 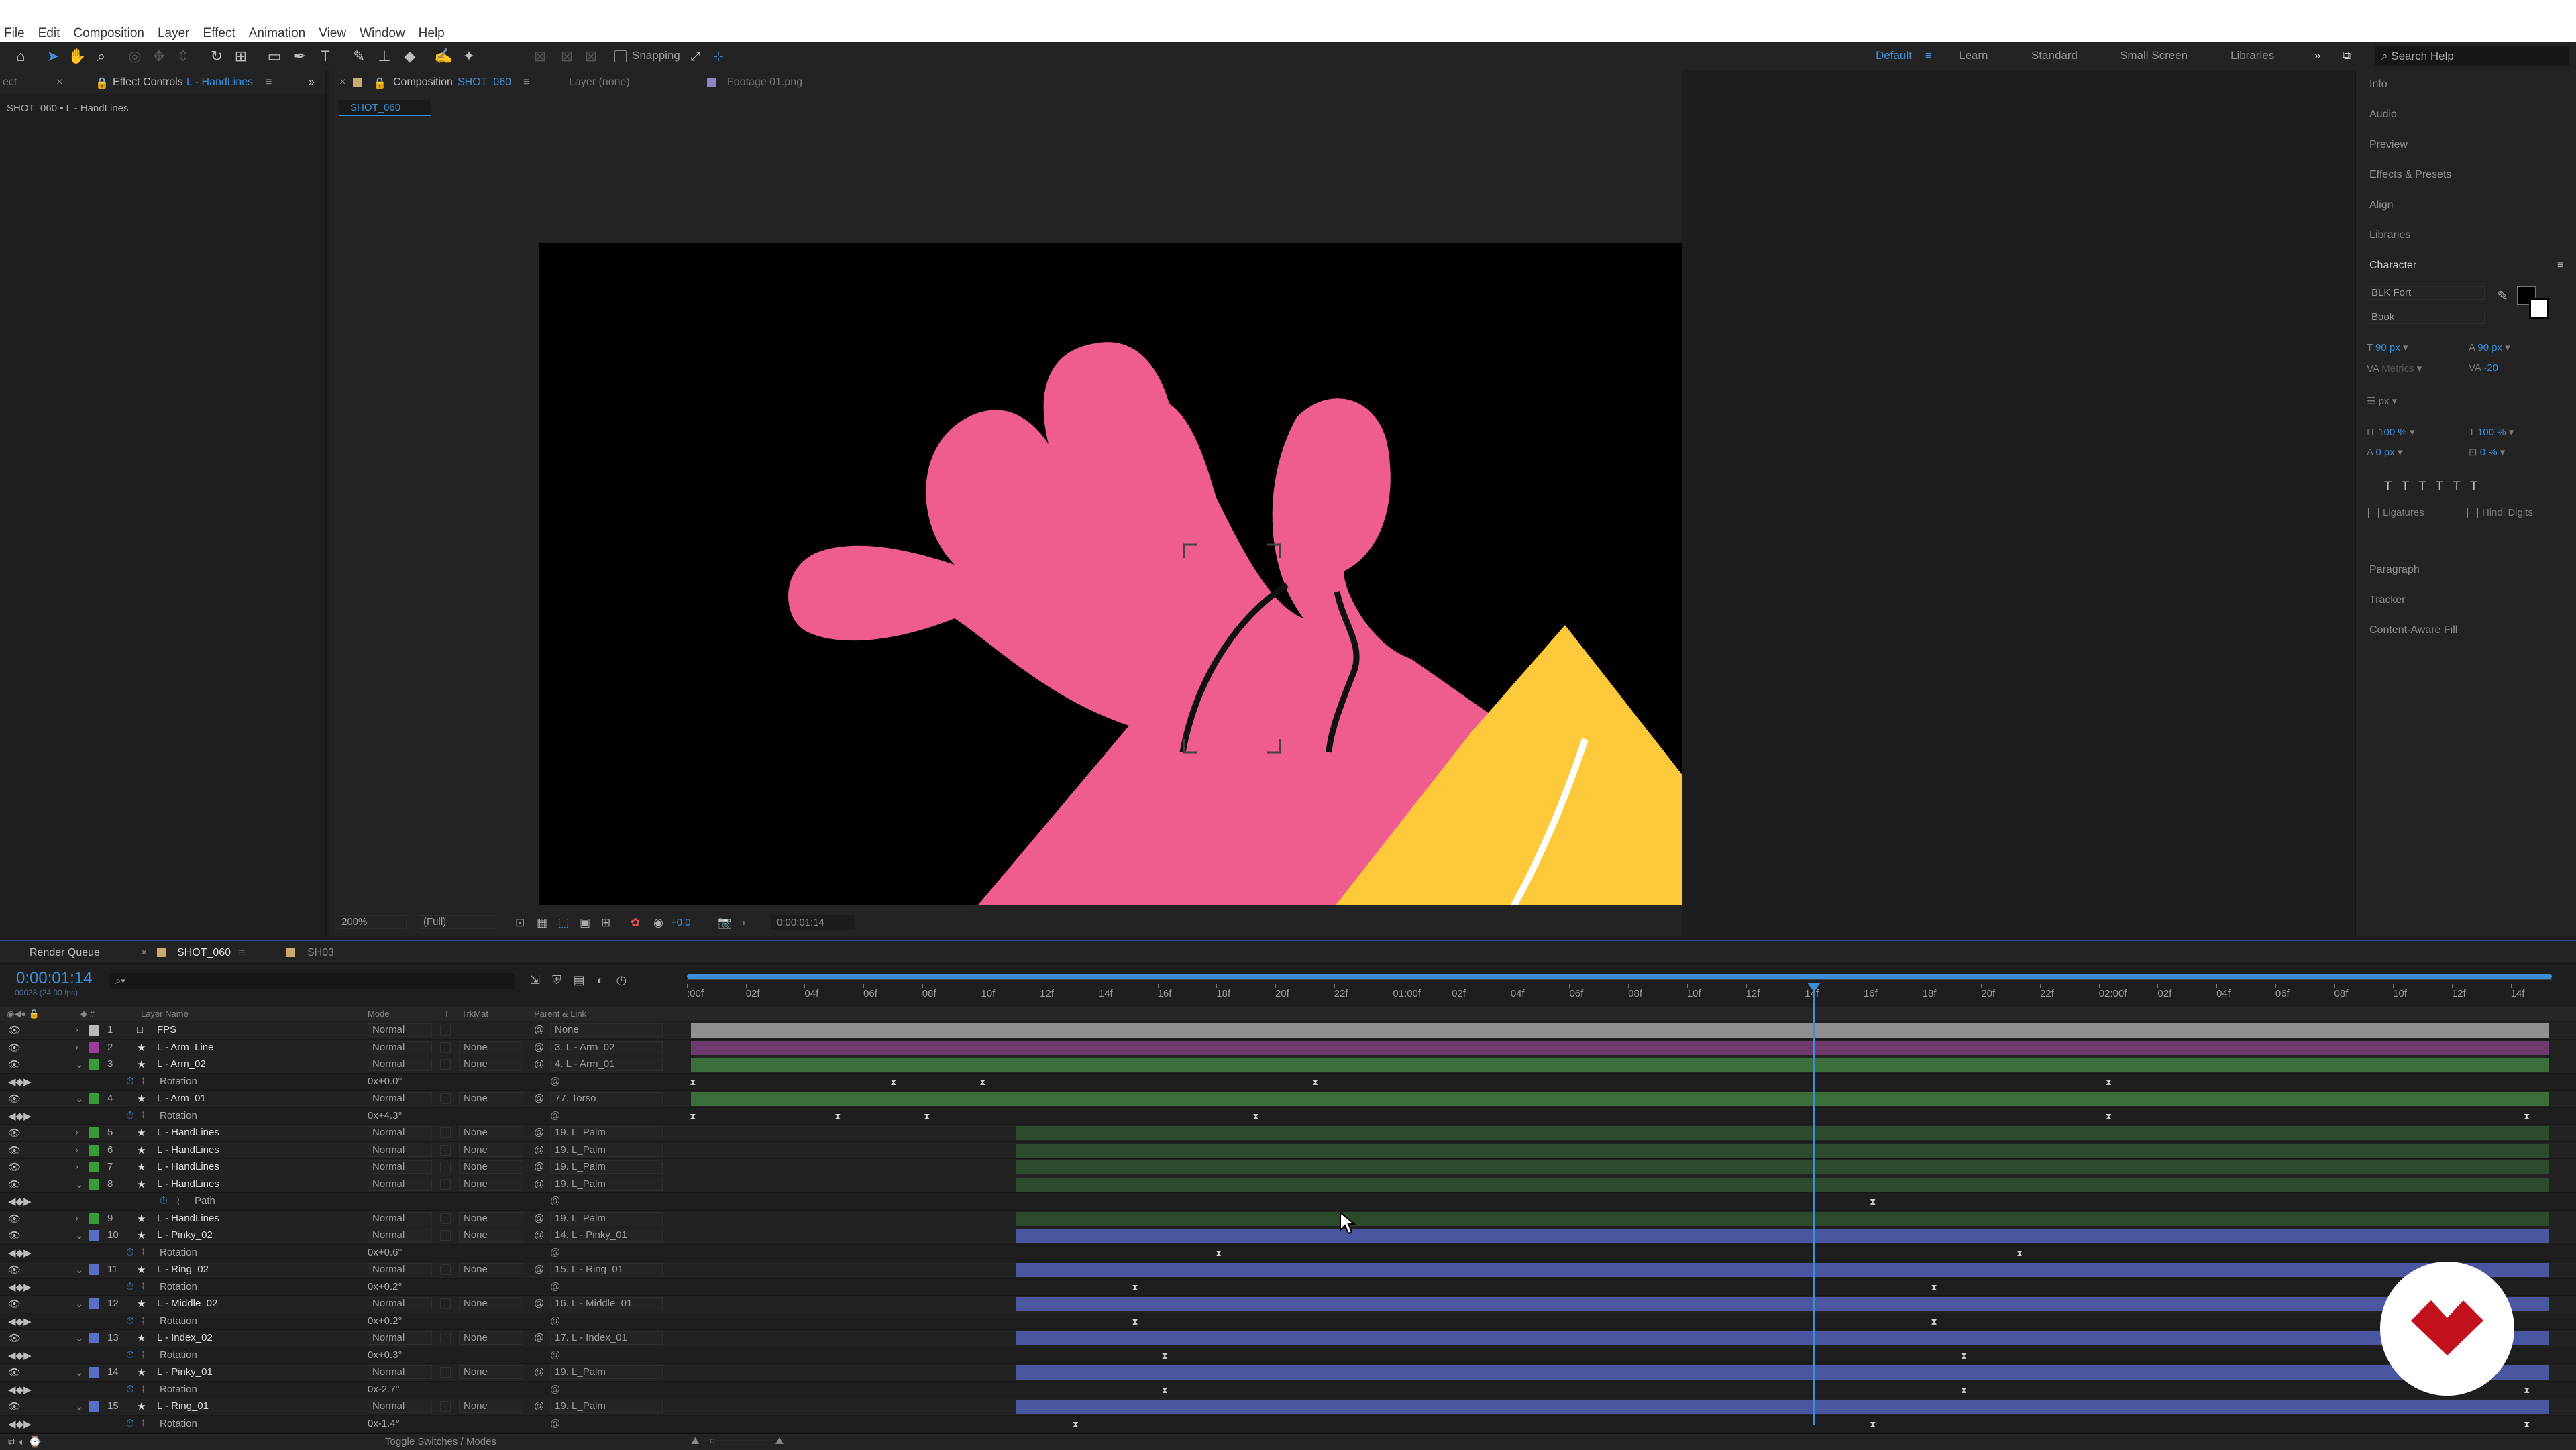 What do you see at coordinates (65, 953) in the screenshot?
I see `render-queue-tab: Render Queue` at bounding box center [65, 953].